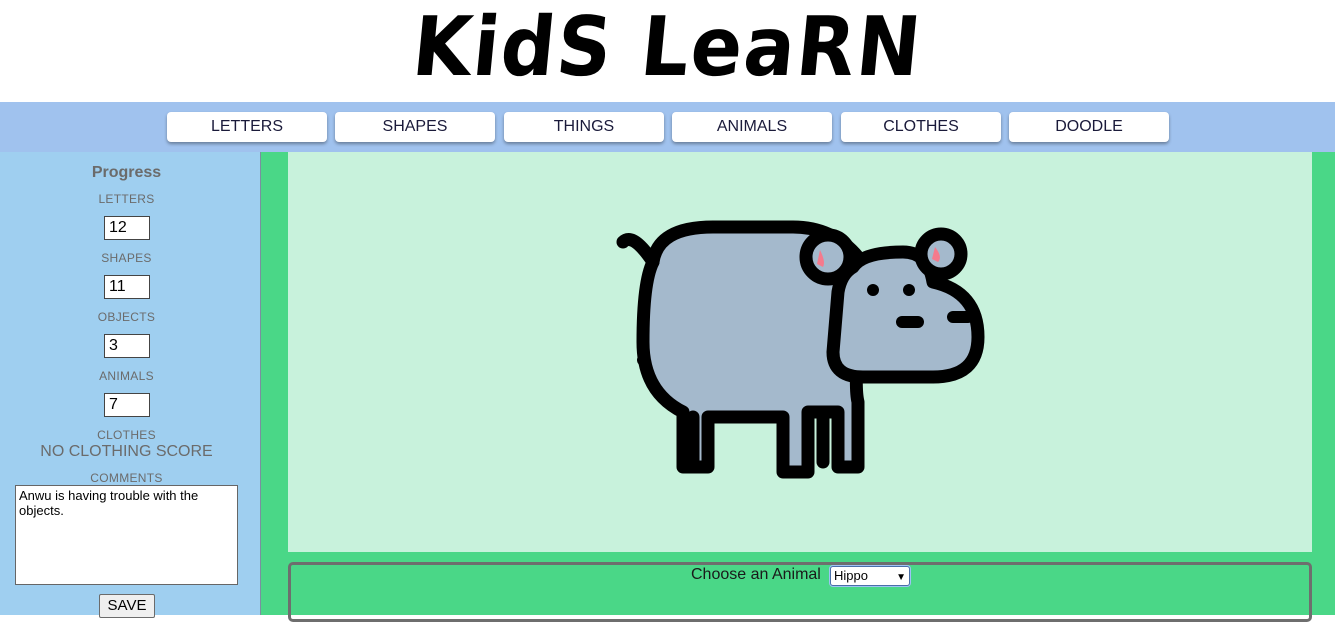 This screenshot has height=622, width=1335. Describe the element at coordinates (126, 451) in the screenshot. I see `clothes-score-text: NO CLOTHING SCORE` at that location.